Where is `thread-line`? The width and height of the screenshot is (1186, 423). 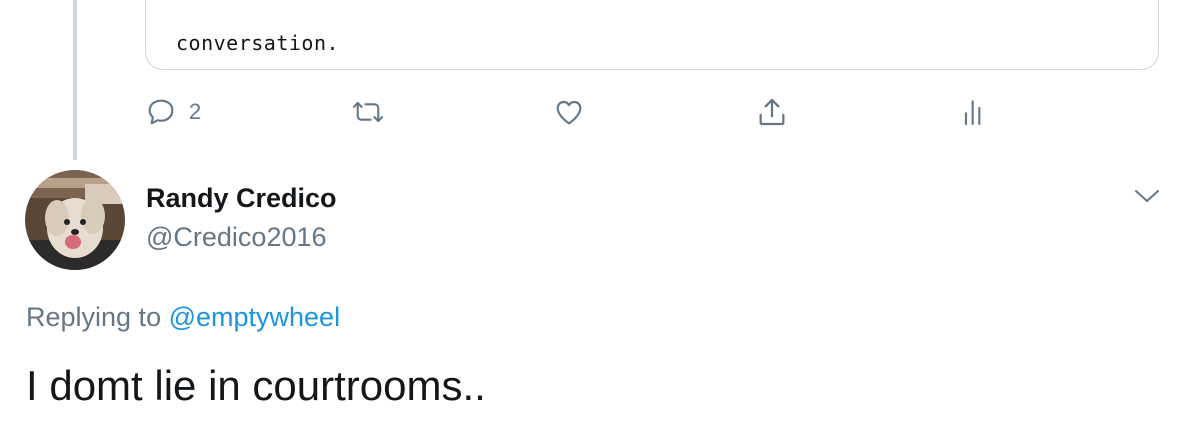
thread-line is located at coordinates (75, 80).